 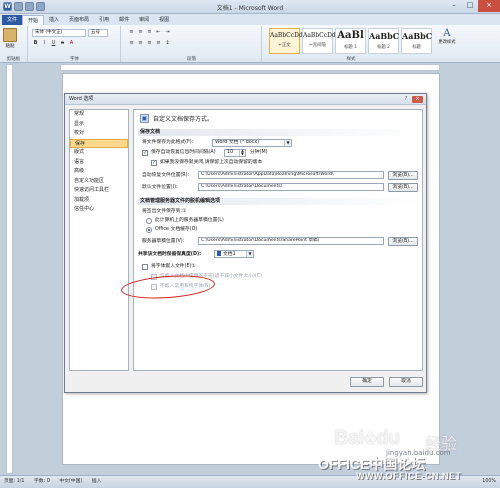 What do you see at coordinates (388, 438) in the screenshot?
I see `baidu-watermark-text-2: du` at bounding box center [388, 438].